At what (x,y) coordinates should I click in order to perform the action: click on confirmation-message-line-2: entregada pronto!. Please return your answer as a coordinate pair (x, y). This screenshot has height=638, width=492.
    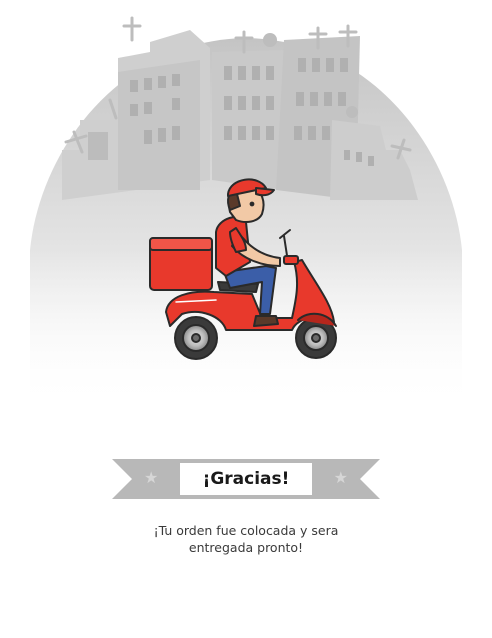
    Looking at the image, I should click on (246, 547).